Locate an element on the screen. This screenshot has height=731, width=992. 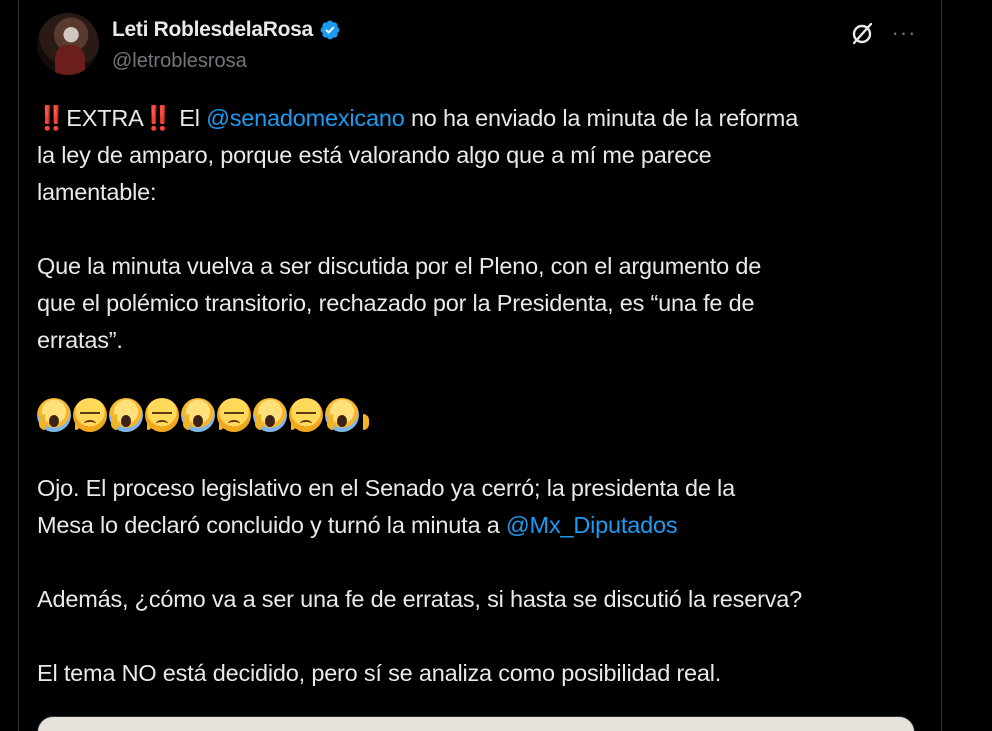
verified-badge-icon is located at coordinates (330, 30).